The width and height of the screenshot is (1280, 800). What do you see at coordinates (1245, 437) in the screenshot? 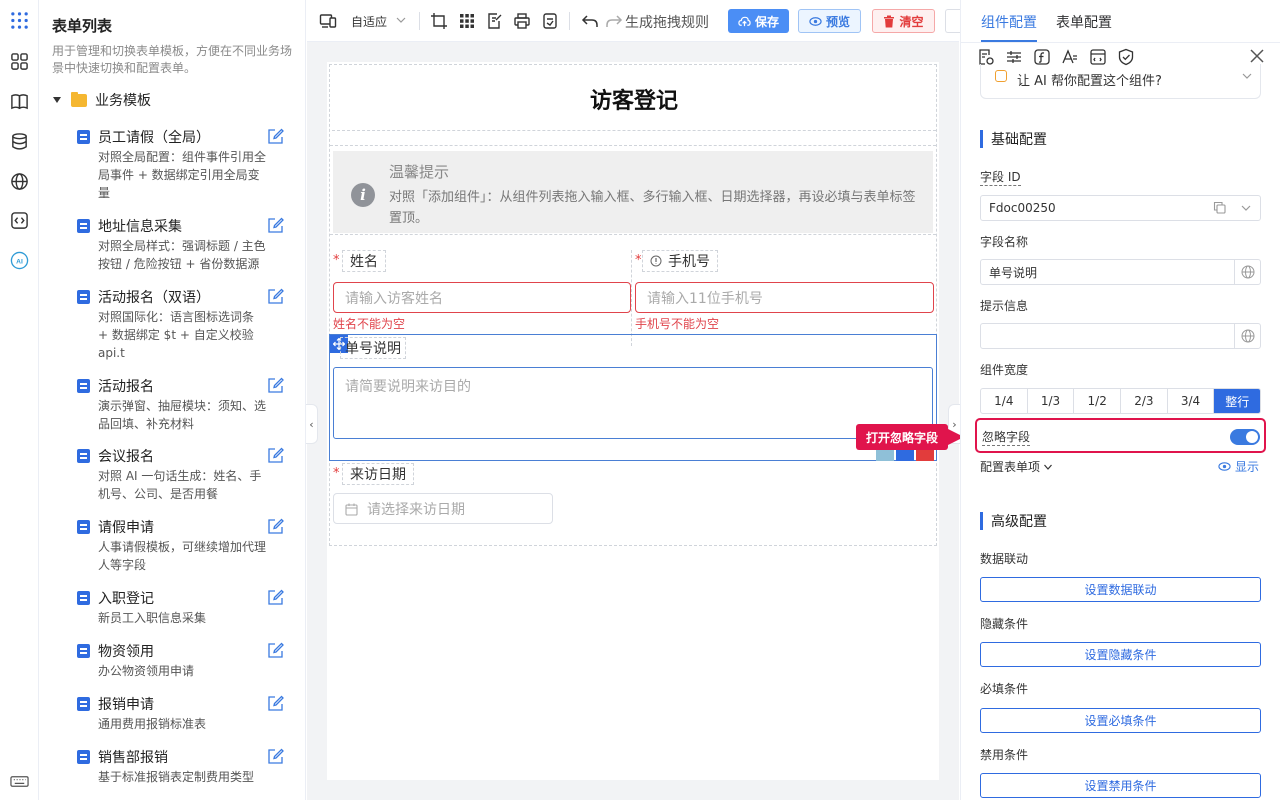
I see `ignore-field-toggle` at bounding box center [1245, 437].